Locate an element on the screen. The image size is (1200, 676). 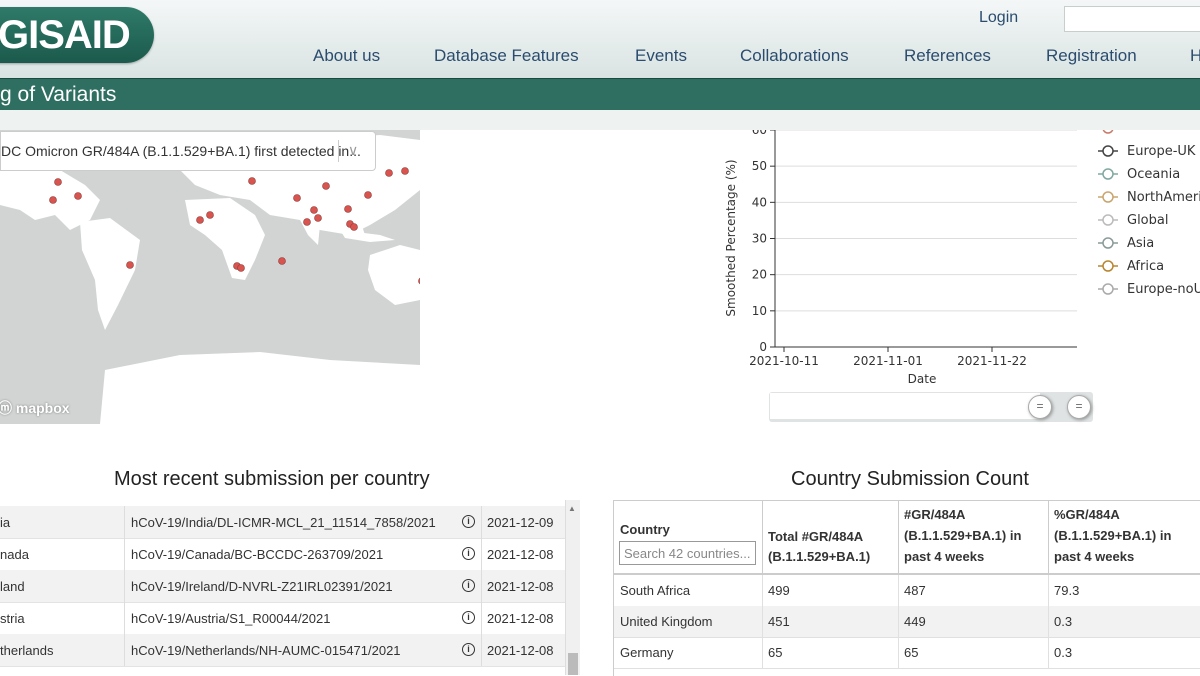
cell-pct: 0.3 is located at coordinates (1124, 652).